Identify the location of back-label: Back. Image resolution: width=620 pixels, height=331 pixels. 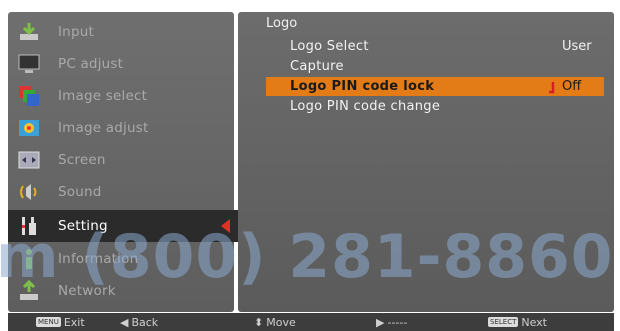
(145, 322).